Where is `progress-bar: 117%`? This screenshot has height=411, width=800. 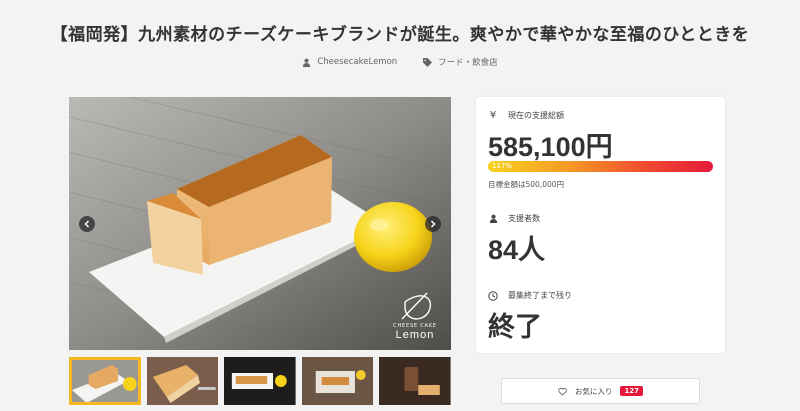
progress-bar: 117% is located at coordinates (600, 166).